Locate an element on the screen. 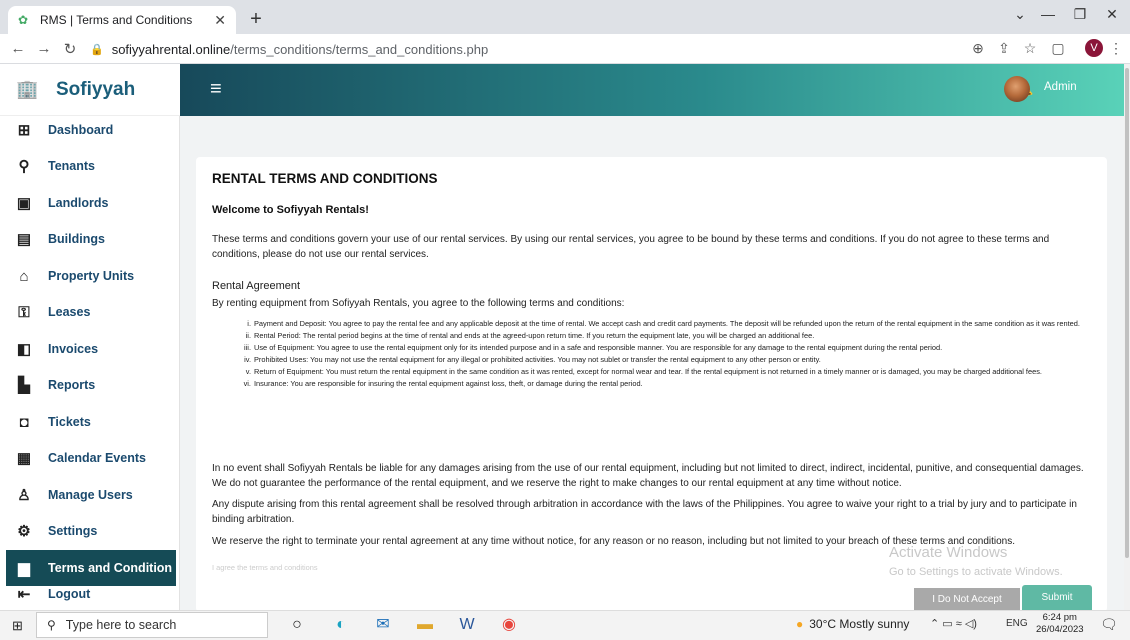 This screenshot has width=1130, height=640. windows-start-icon: ⊞ is located at coordinates (17, 626).